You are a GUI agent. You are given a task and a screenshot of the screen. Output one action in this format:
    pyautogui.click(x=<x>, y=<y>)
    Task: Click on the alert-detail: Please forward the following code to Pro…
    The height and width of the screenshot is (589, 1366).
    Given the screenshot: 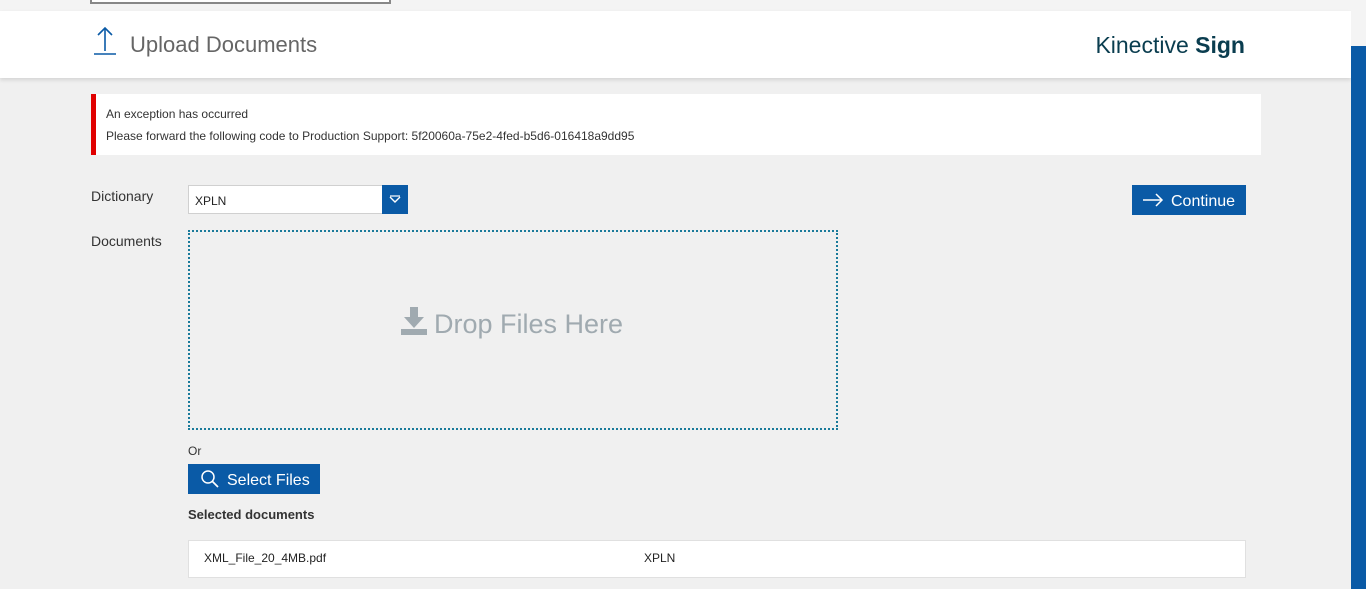 What is the action you would take?
    pyautogui.click(x=370, y=136)
    